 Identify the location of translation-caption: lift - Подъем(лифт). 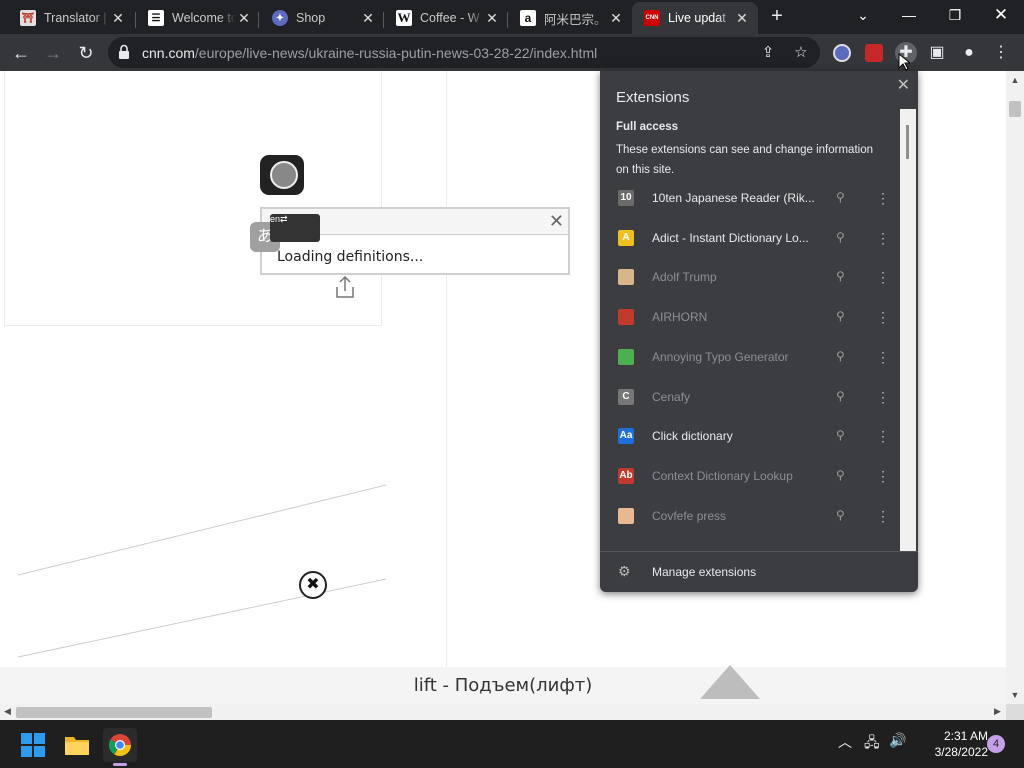
(503, 685).